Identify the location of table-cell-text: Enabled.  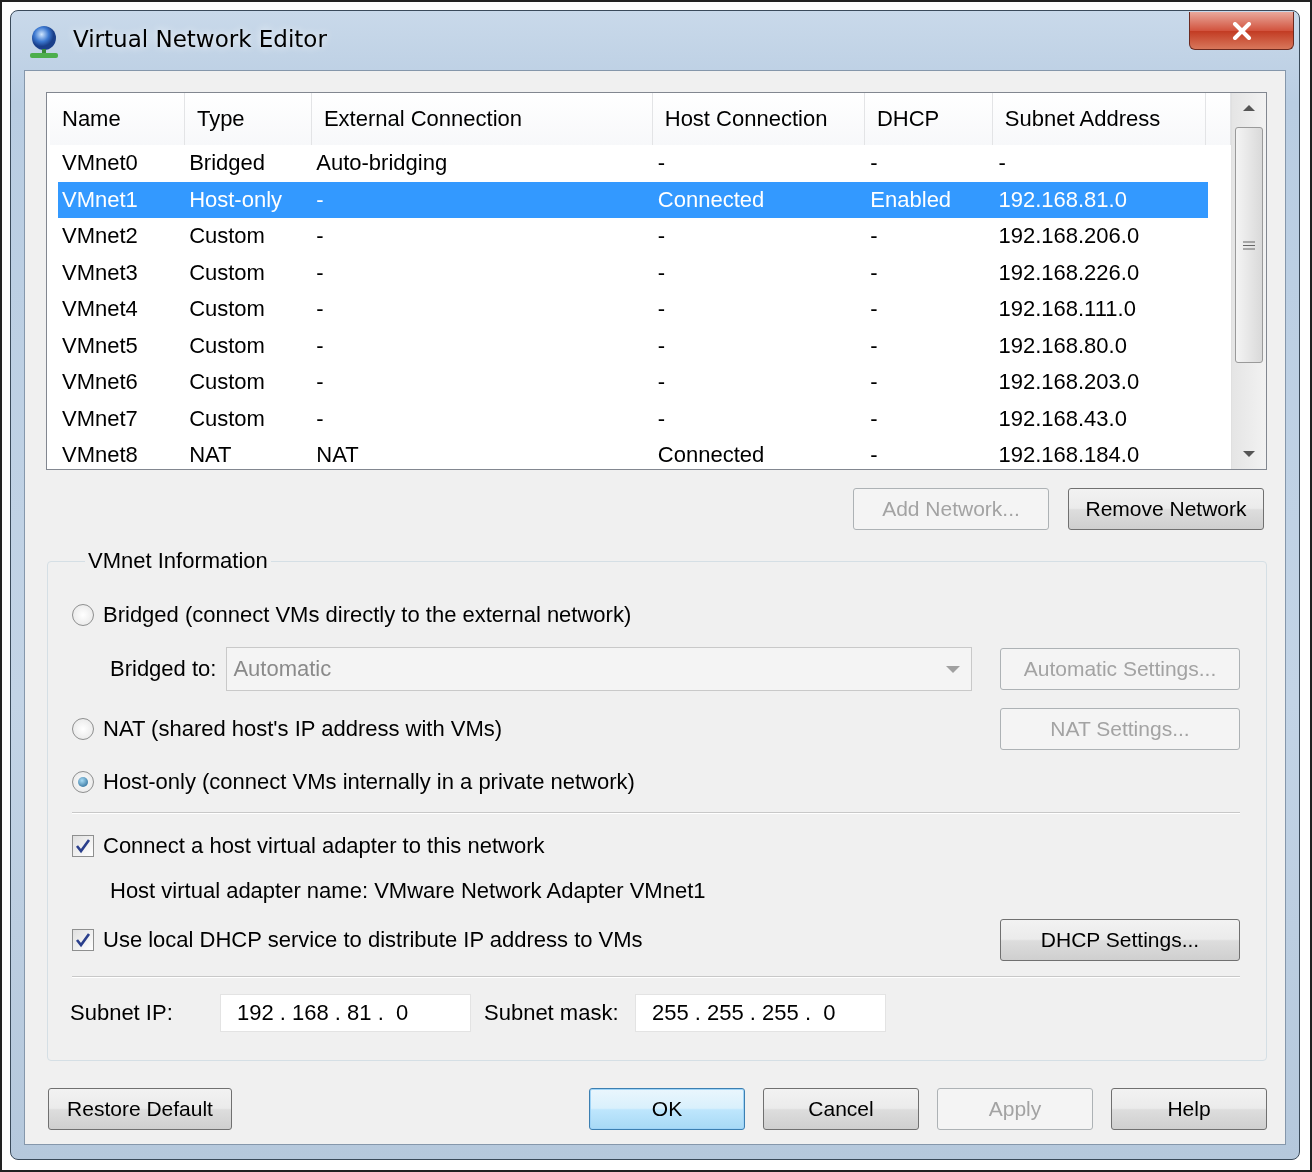
(911, 199).